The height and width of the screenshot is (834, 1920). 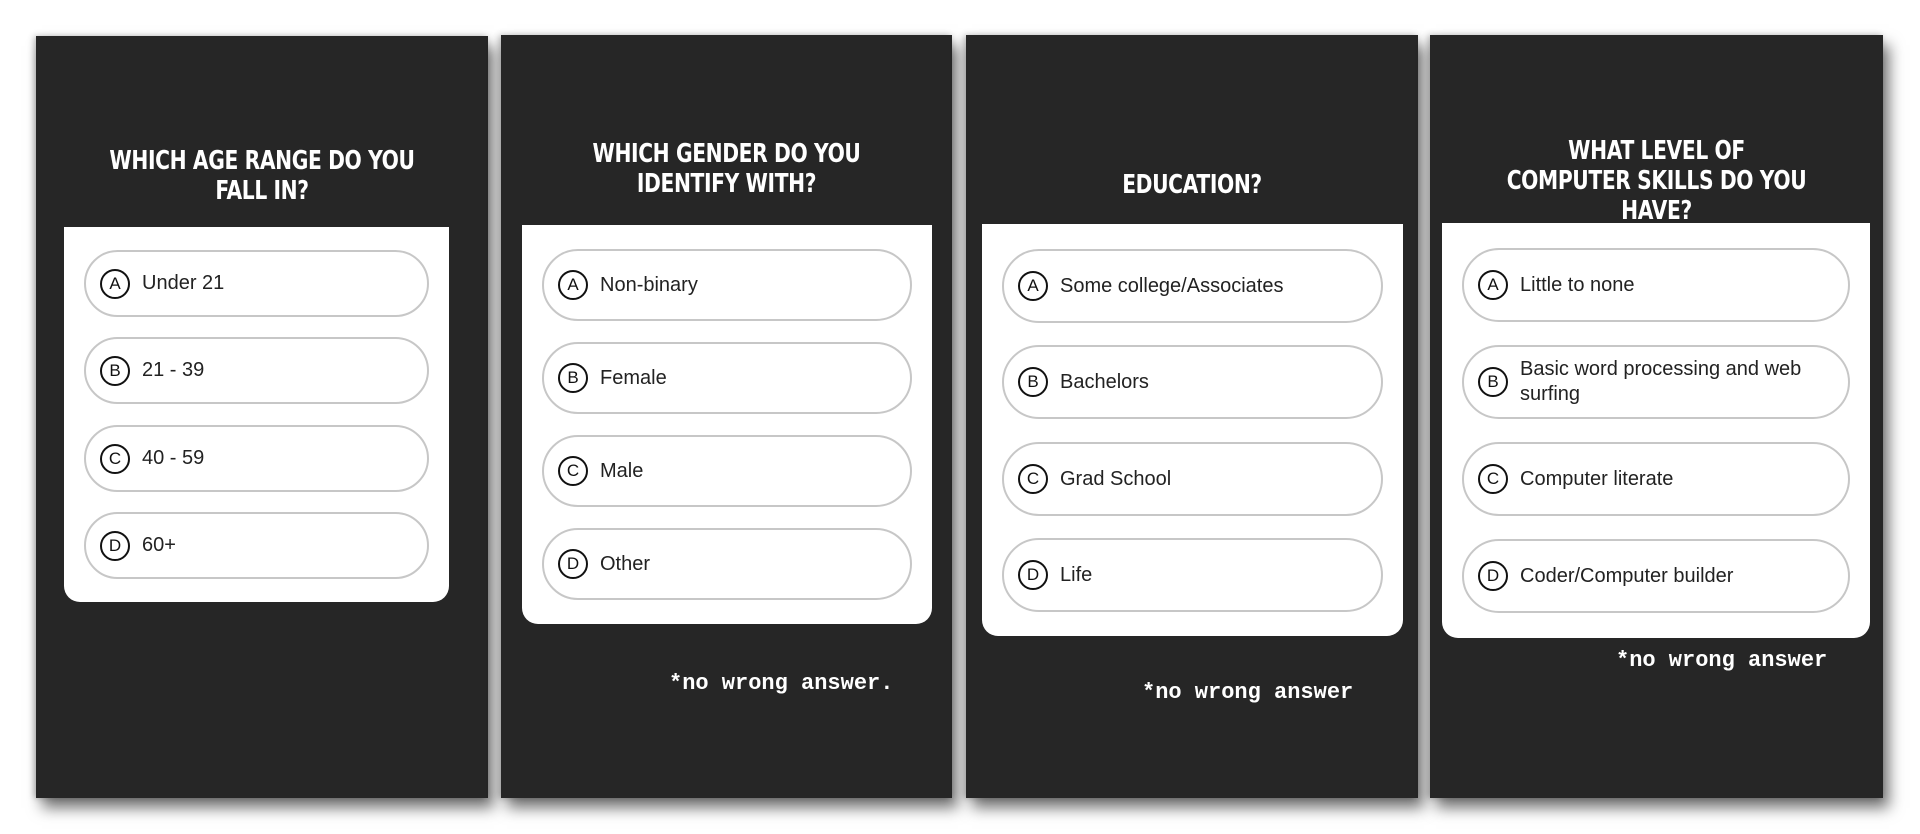 What do you see at coordinates (1656, 285) in the screenshot?
I see `option-a: A Little to none` at bounding box center [1656, 285].